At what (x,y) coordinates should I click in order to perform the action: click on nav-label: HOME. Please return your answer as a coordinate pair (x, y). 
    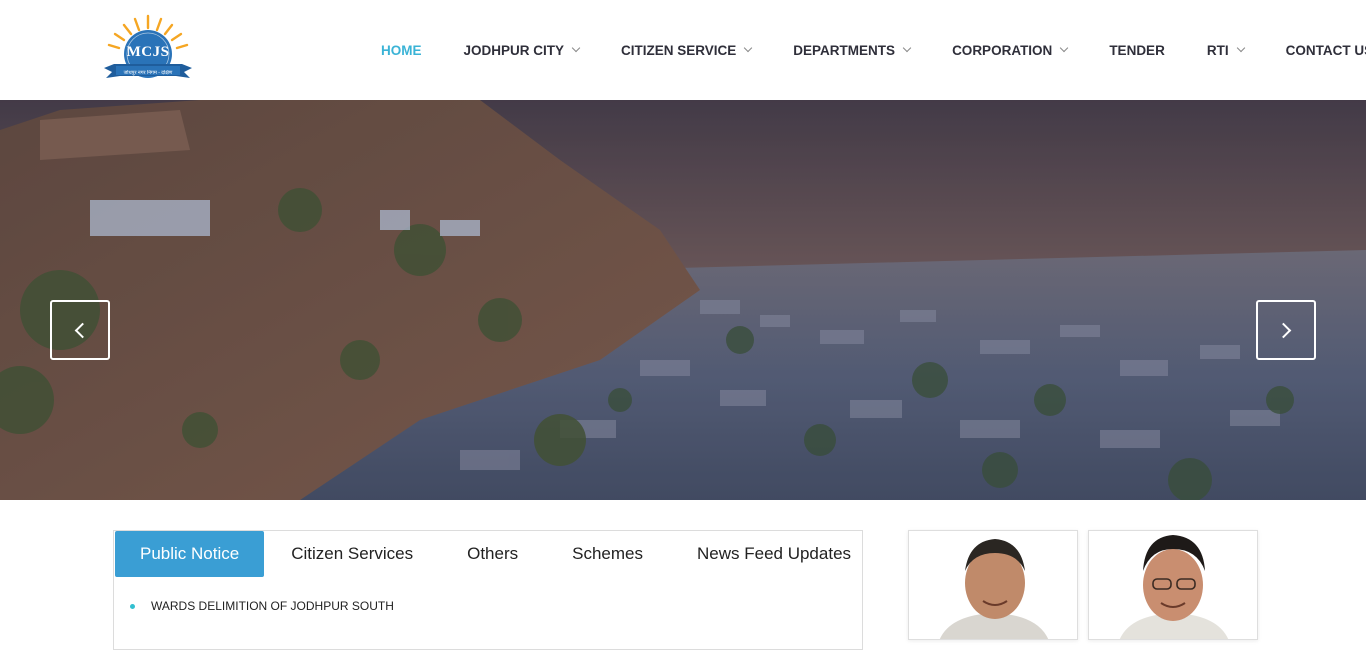
    Looking at the image, I should click on (401, 50).